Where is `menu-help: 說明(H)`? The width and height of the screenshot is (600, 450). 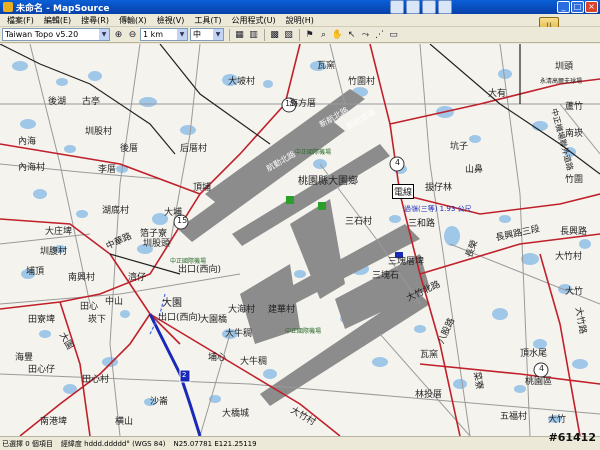
menu-help: 說明(H) is located at coordinates (300, 20).